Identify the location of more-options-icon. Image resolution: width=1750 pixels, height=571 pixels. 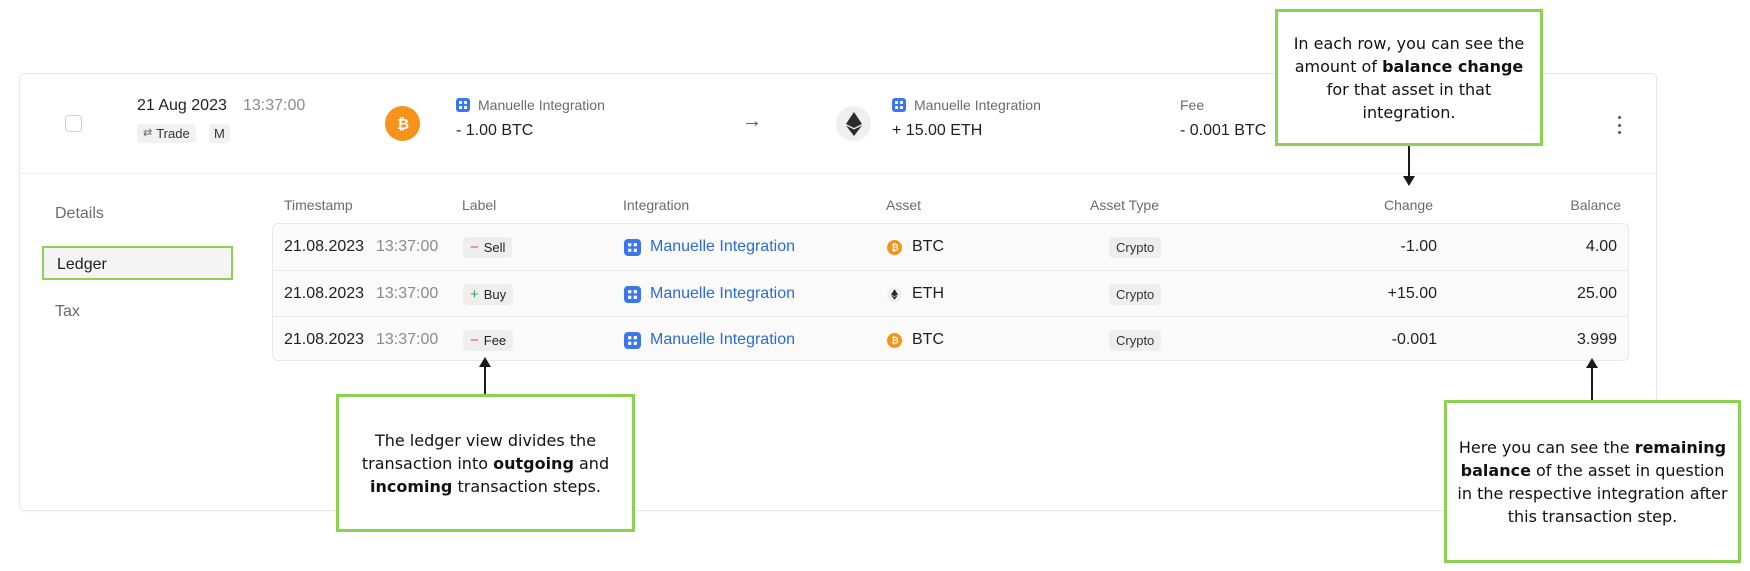
(1619, 125).